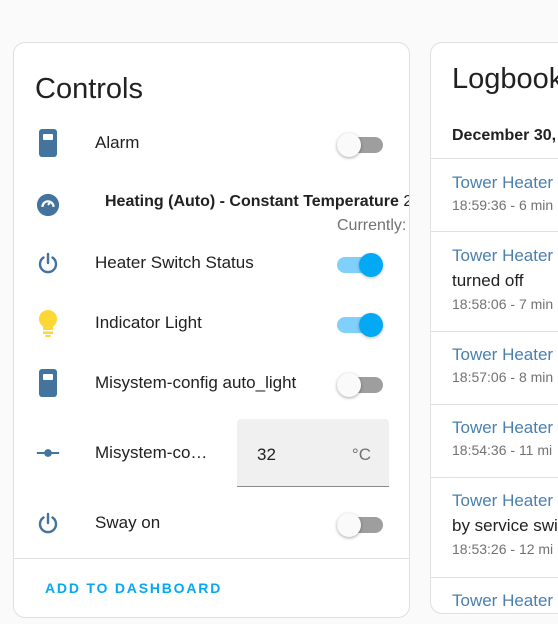 This screenshot has height=624, width=558. Describe the element at coordinates (504, 135) in the screenshot. I see `logbook-date: December 30,` at that location.